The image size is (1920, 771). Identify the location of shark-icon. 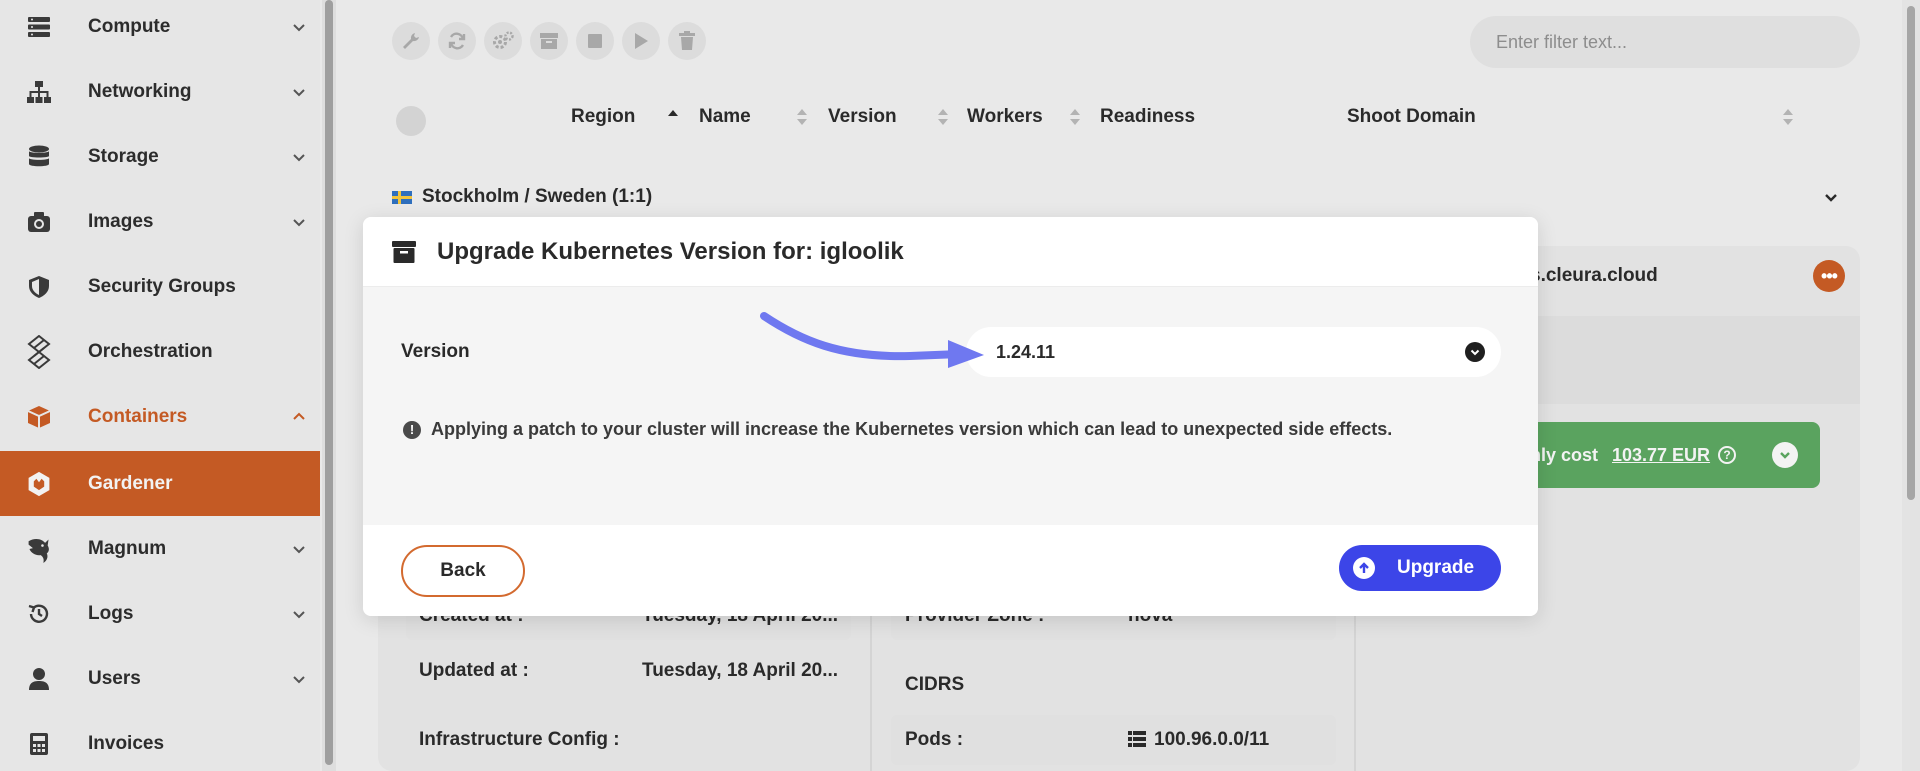
(39, 549).